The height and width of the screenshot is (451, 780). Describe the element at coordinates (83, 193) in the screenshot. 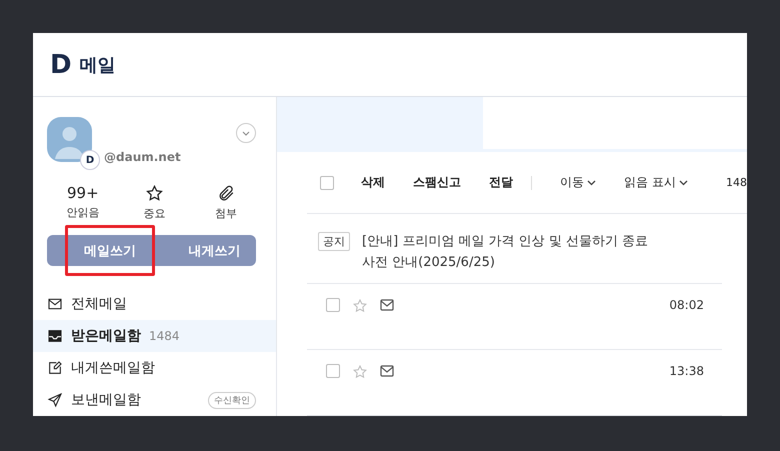

I see `unread-count: 99+` at that location.